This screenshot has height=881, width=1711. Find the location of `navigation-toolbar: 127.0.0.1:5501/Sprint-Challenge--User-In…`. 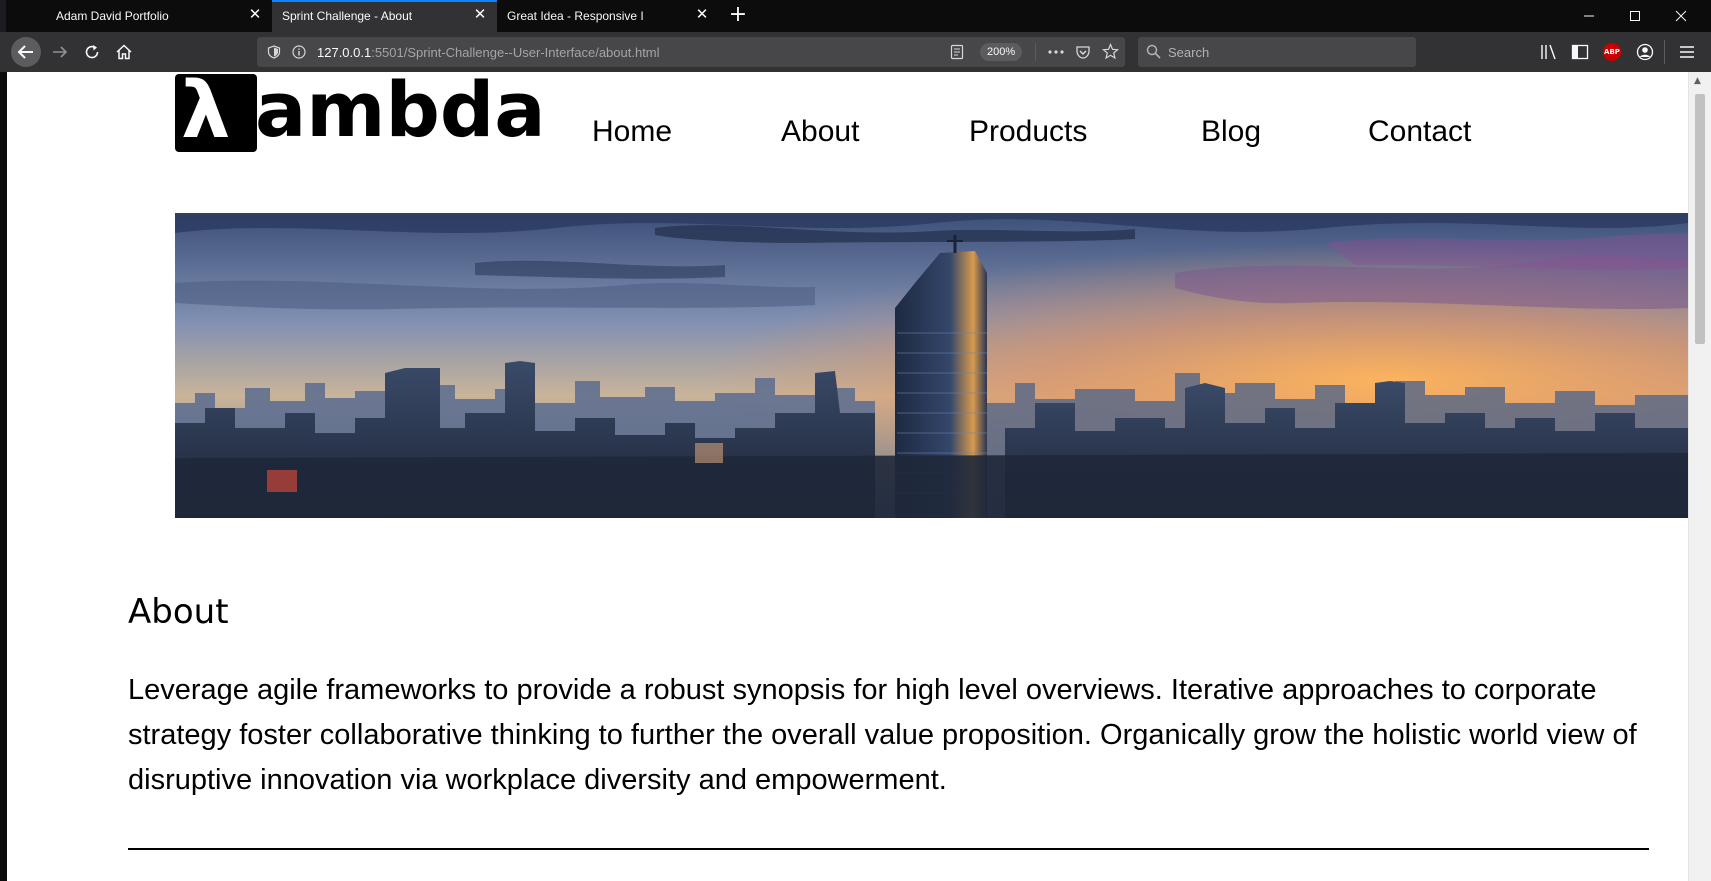

navigation-toolbar: 127.0.0.1:5501/Sprint-Challenge--User-In… is located at coordinates (855, 52).